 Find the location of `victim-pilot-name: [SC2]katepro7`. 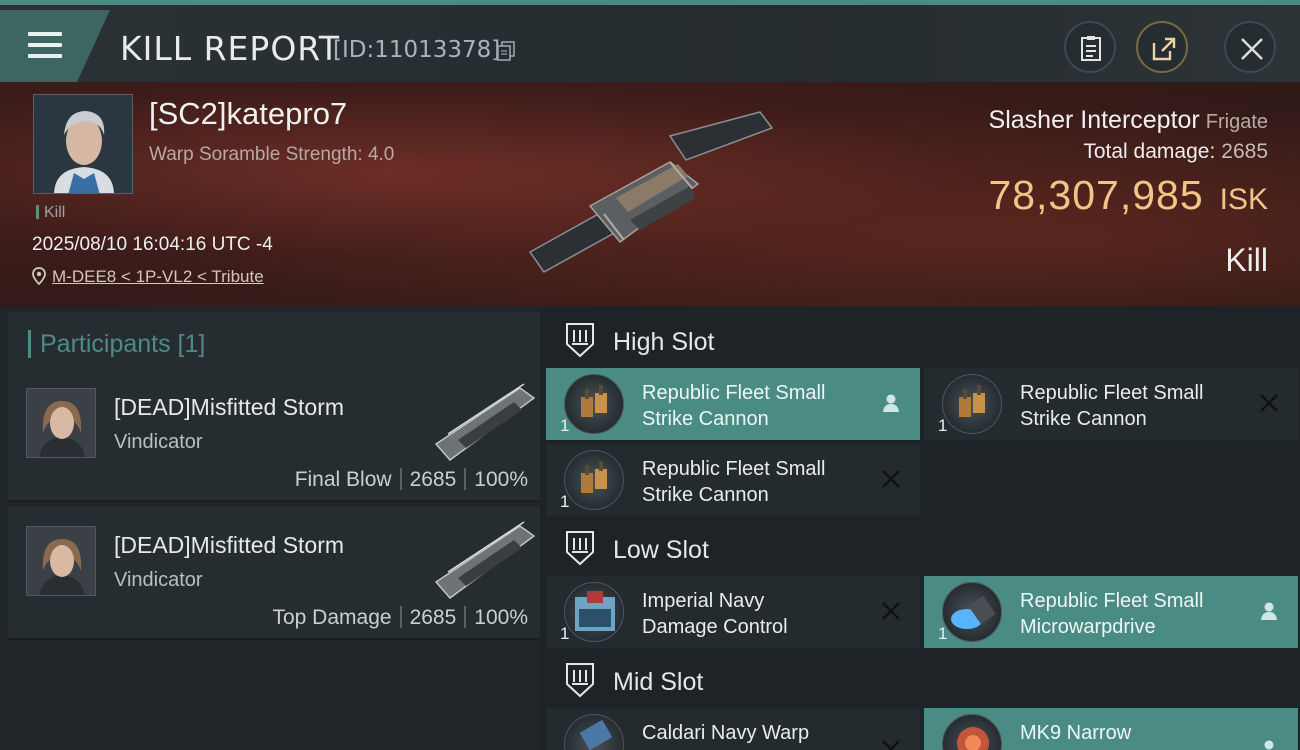

victim-pilot-name: [SC2]katepro7 is located at coordinates (248, 114).